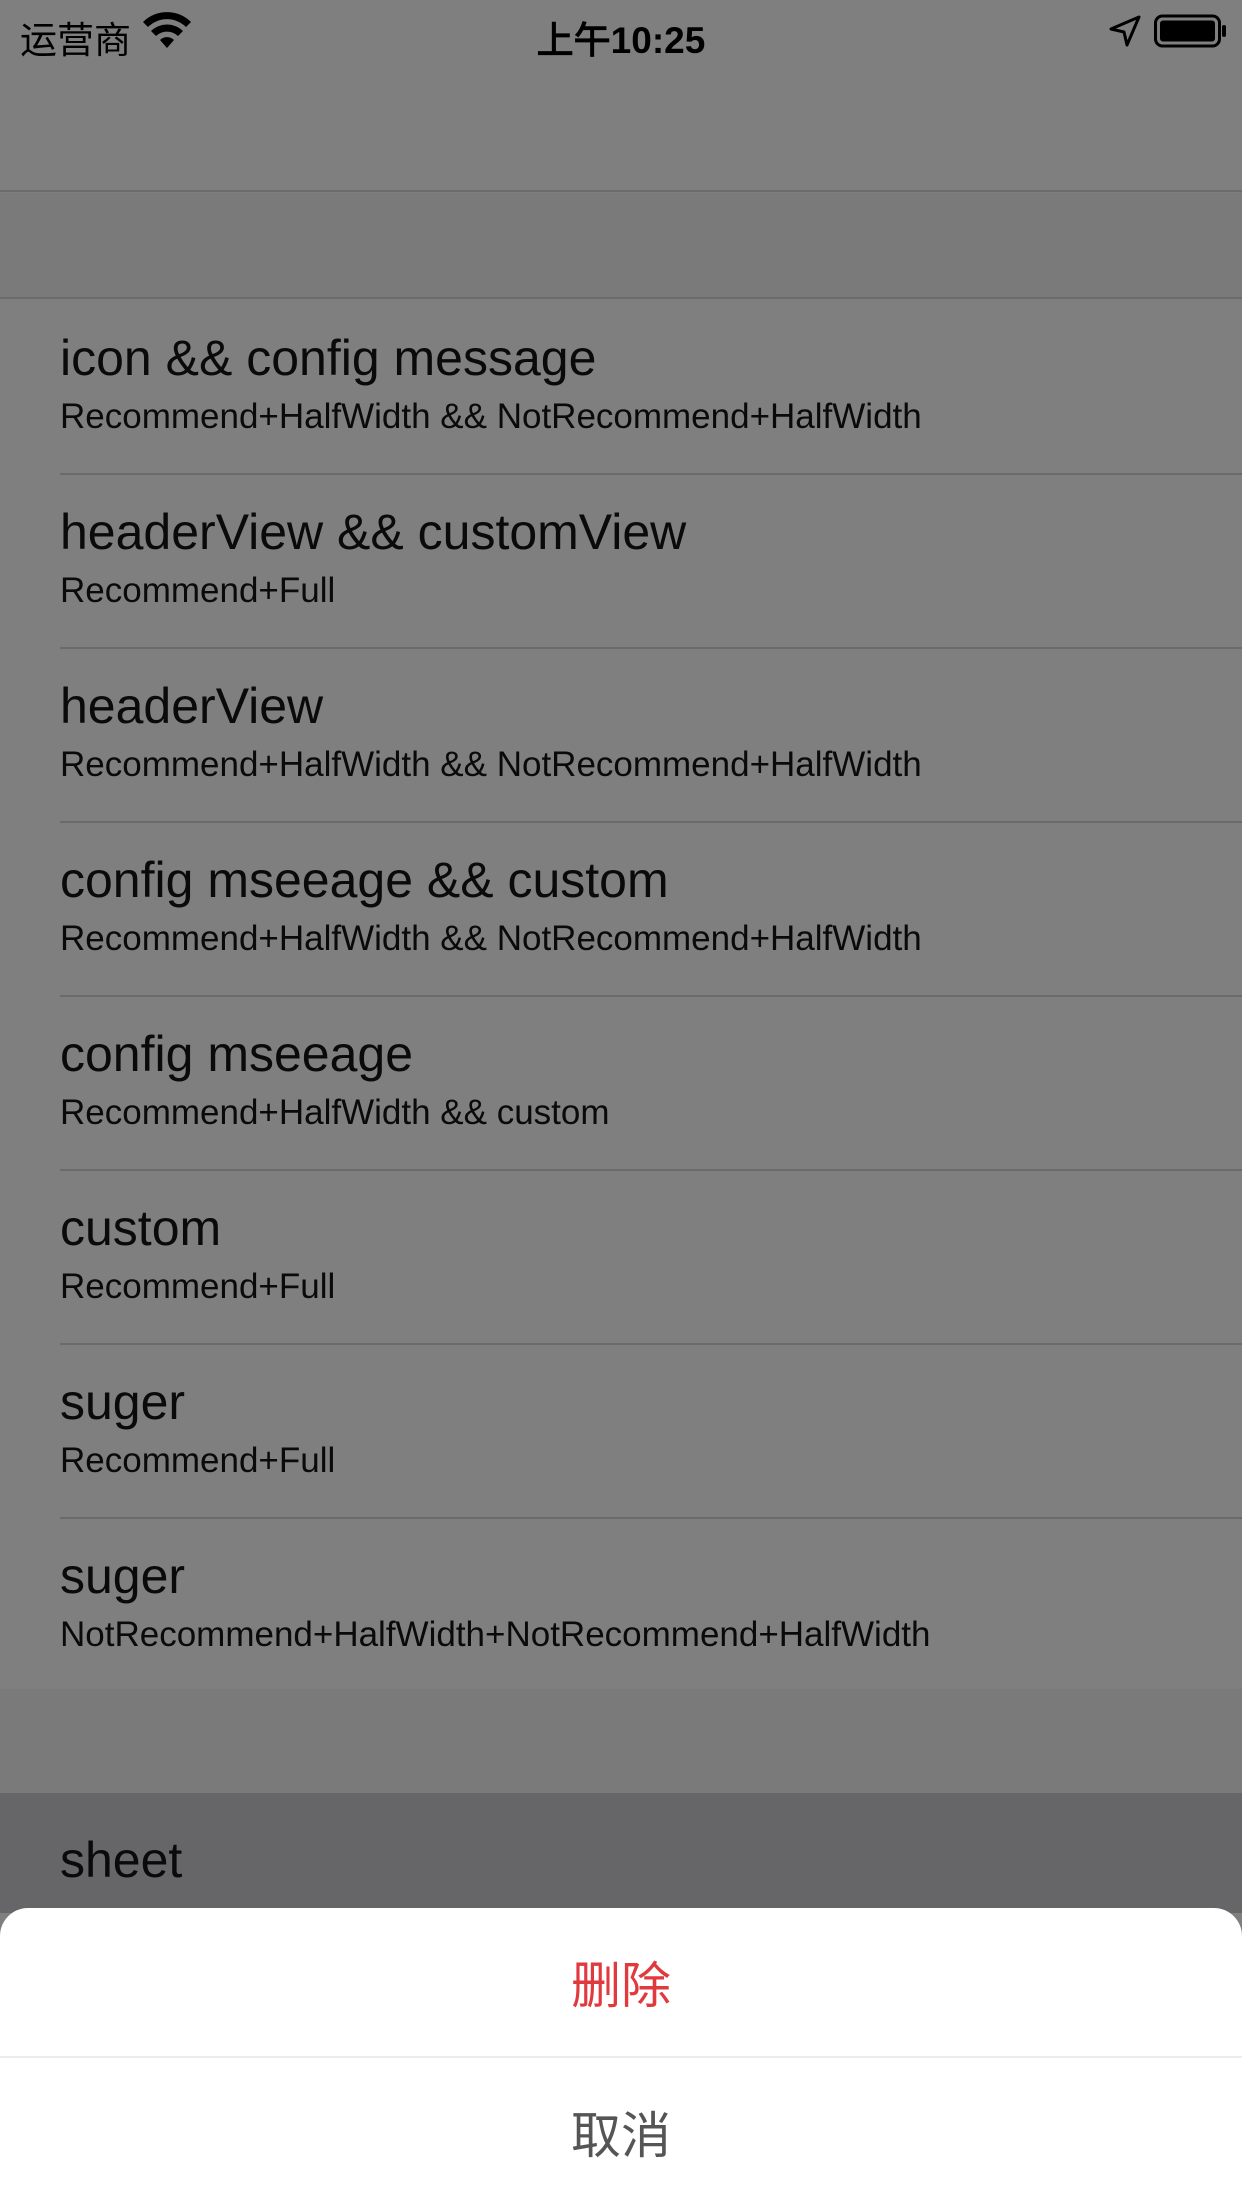  I want to click on sheet-row-label: sheet, so click(121, 1860).